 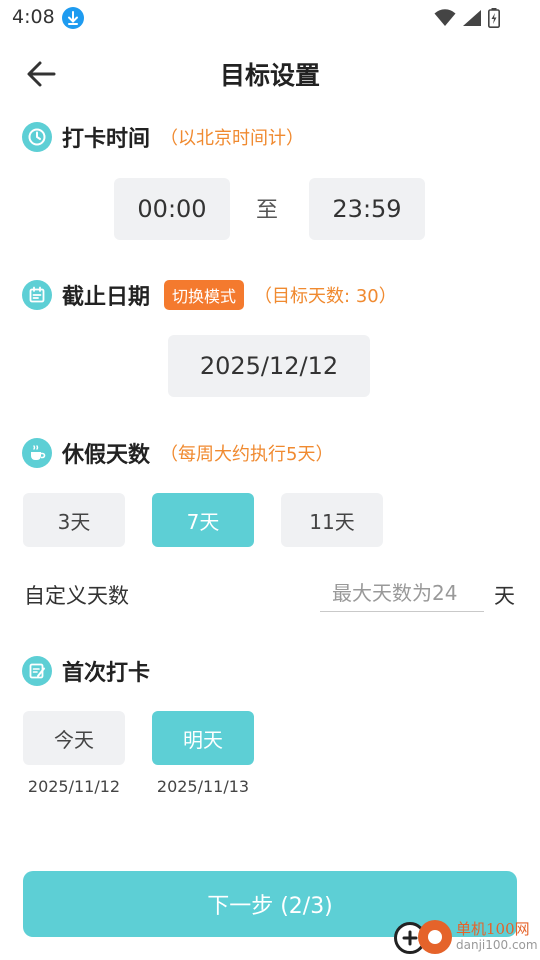 What do you see at coordinates (445, 17) in the screenshot?
I see `wifi-icon` at bounding box center [445, 17].